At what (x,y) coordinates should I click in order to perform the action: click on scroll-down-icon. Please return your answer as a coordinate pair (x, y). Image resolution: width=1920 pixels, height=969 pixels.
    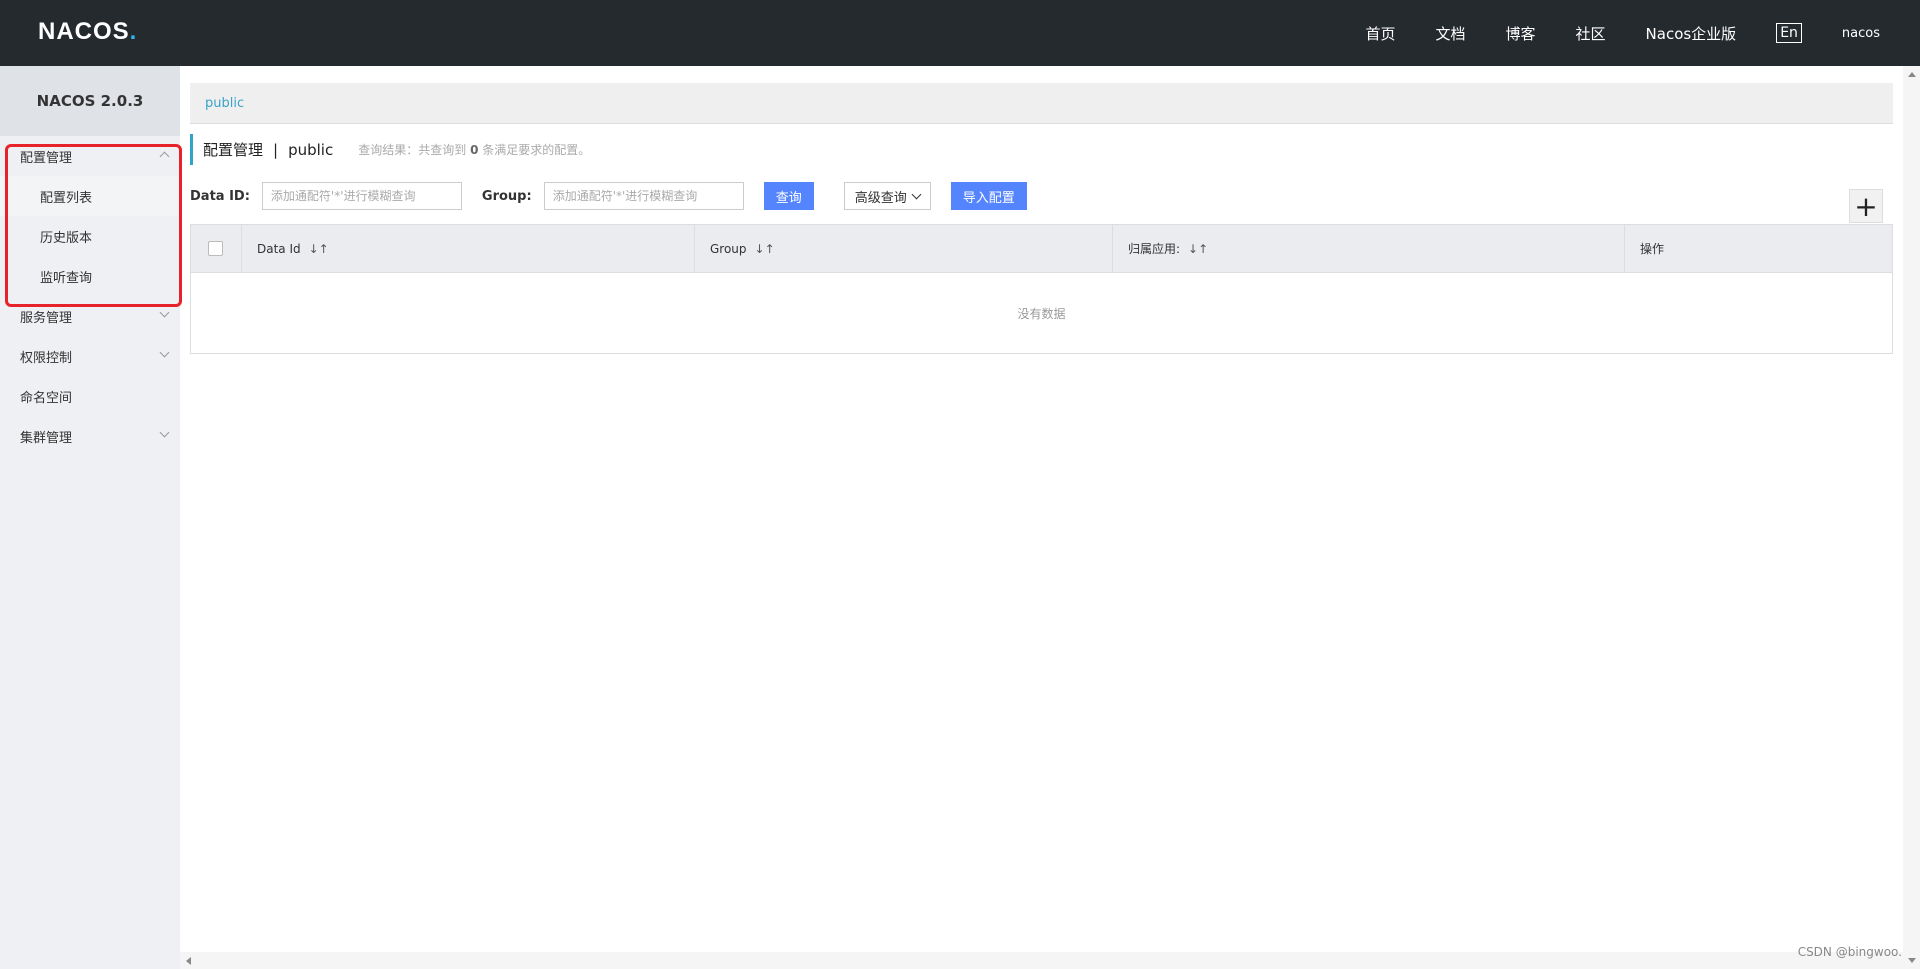
    Looking at the image, I should click on (1912, 960).